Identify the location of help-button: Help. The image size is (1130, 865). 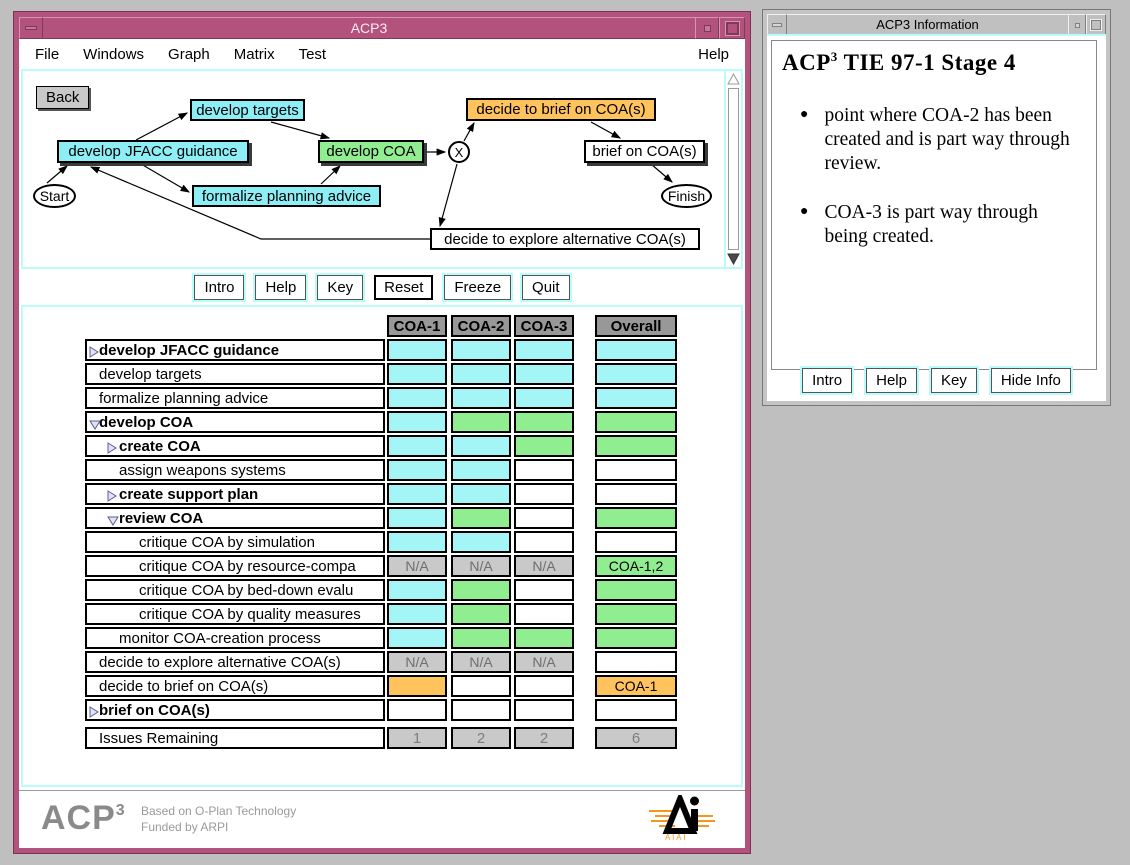
(281, 287).